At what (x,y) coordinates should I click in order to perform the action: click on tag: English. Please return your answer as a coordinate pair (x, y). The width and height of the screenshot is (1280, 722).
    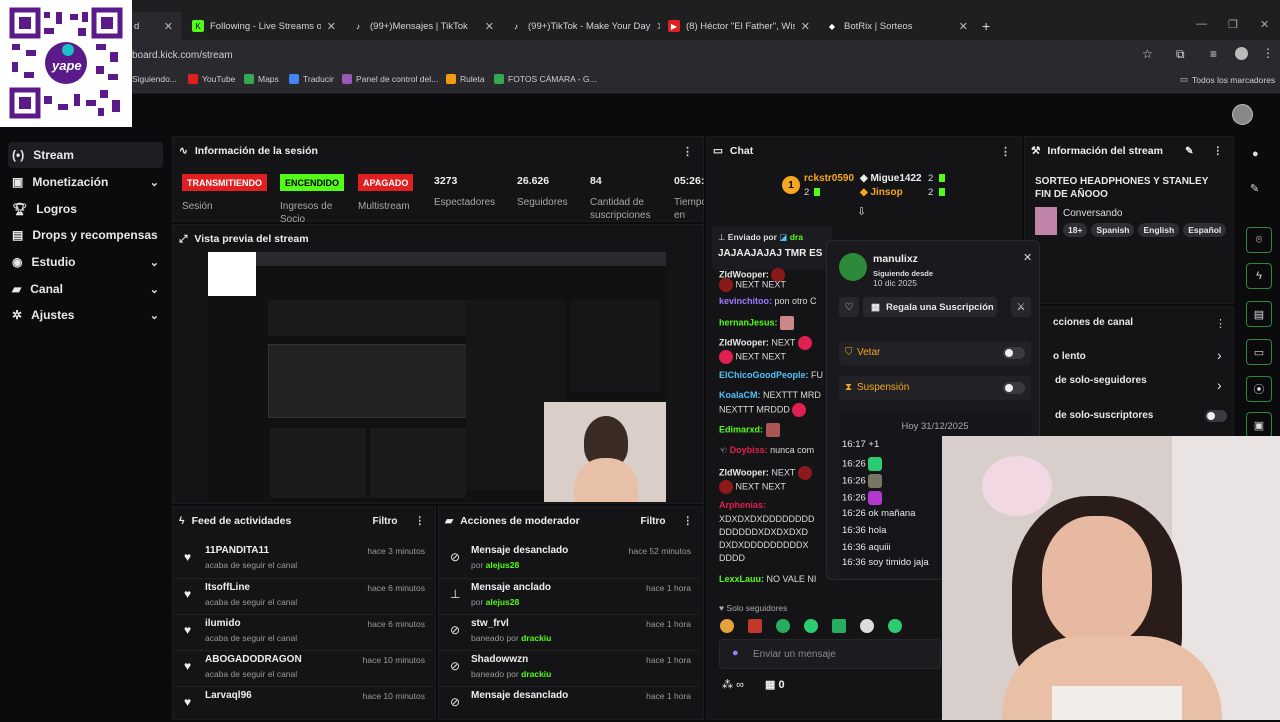
    Looking at the image, I should click on (1159, 230).